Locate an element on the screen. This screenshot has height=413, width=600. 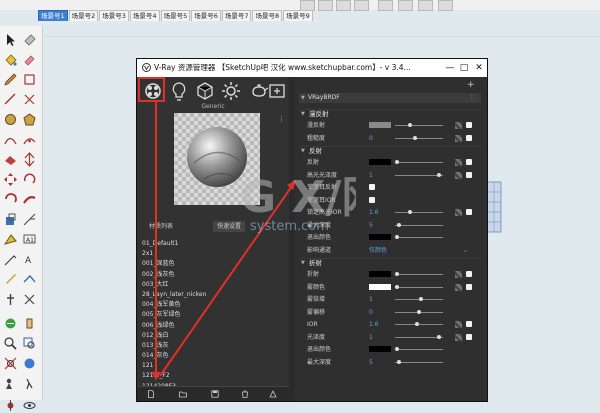
lights-tab-icon is located at coordinates (179, 91).